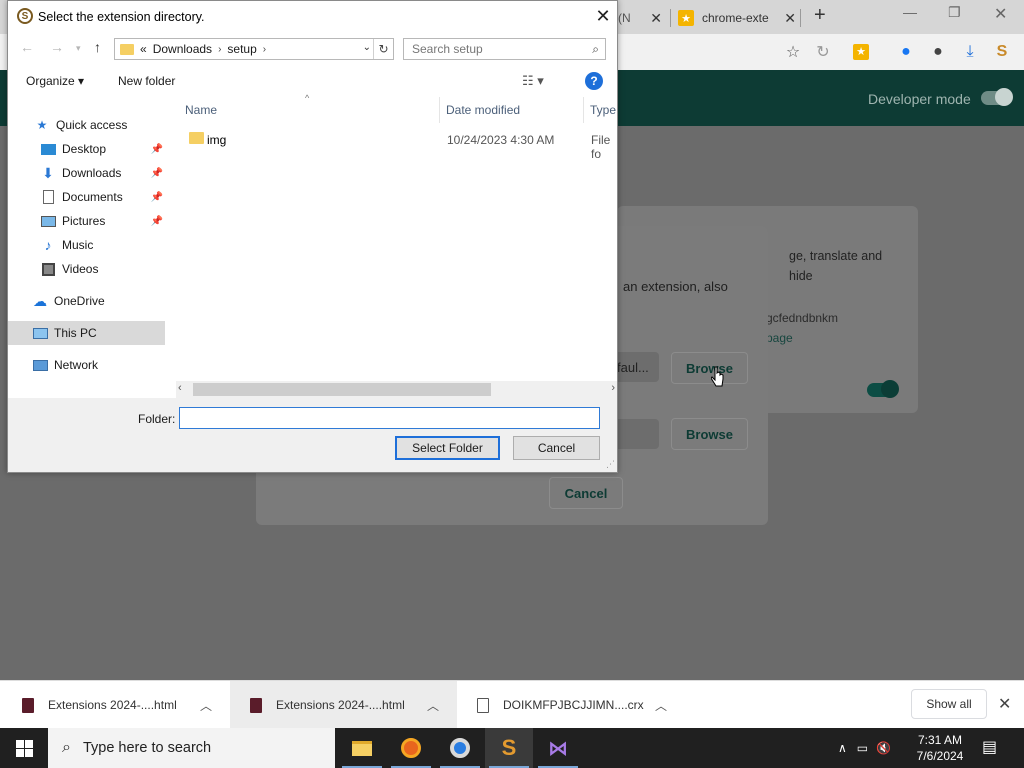 The image size is (1024, 768). What do you see at coordinates (86, 301) in the screenshot?
I see `nav-item-onedrive: ☁ OneDrive` at bounding box center [86, 301].